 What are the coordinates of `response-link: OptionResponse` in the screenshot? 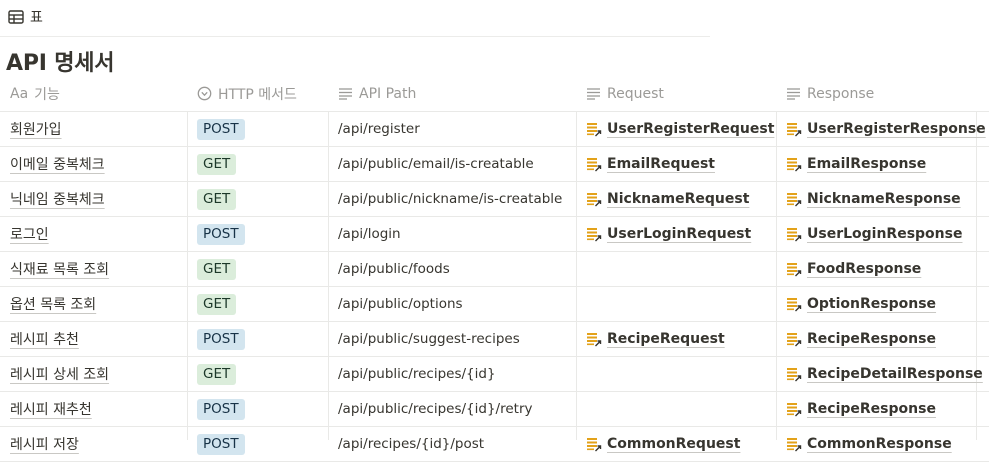 It's located at (861, 304).